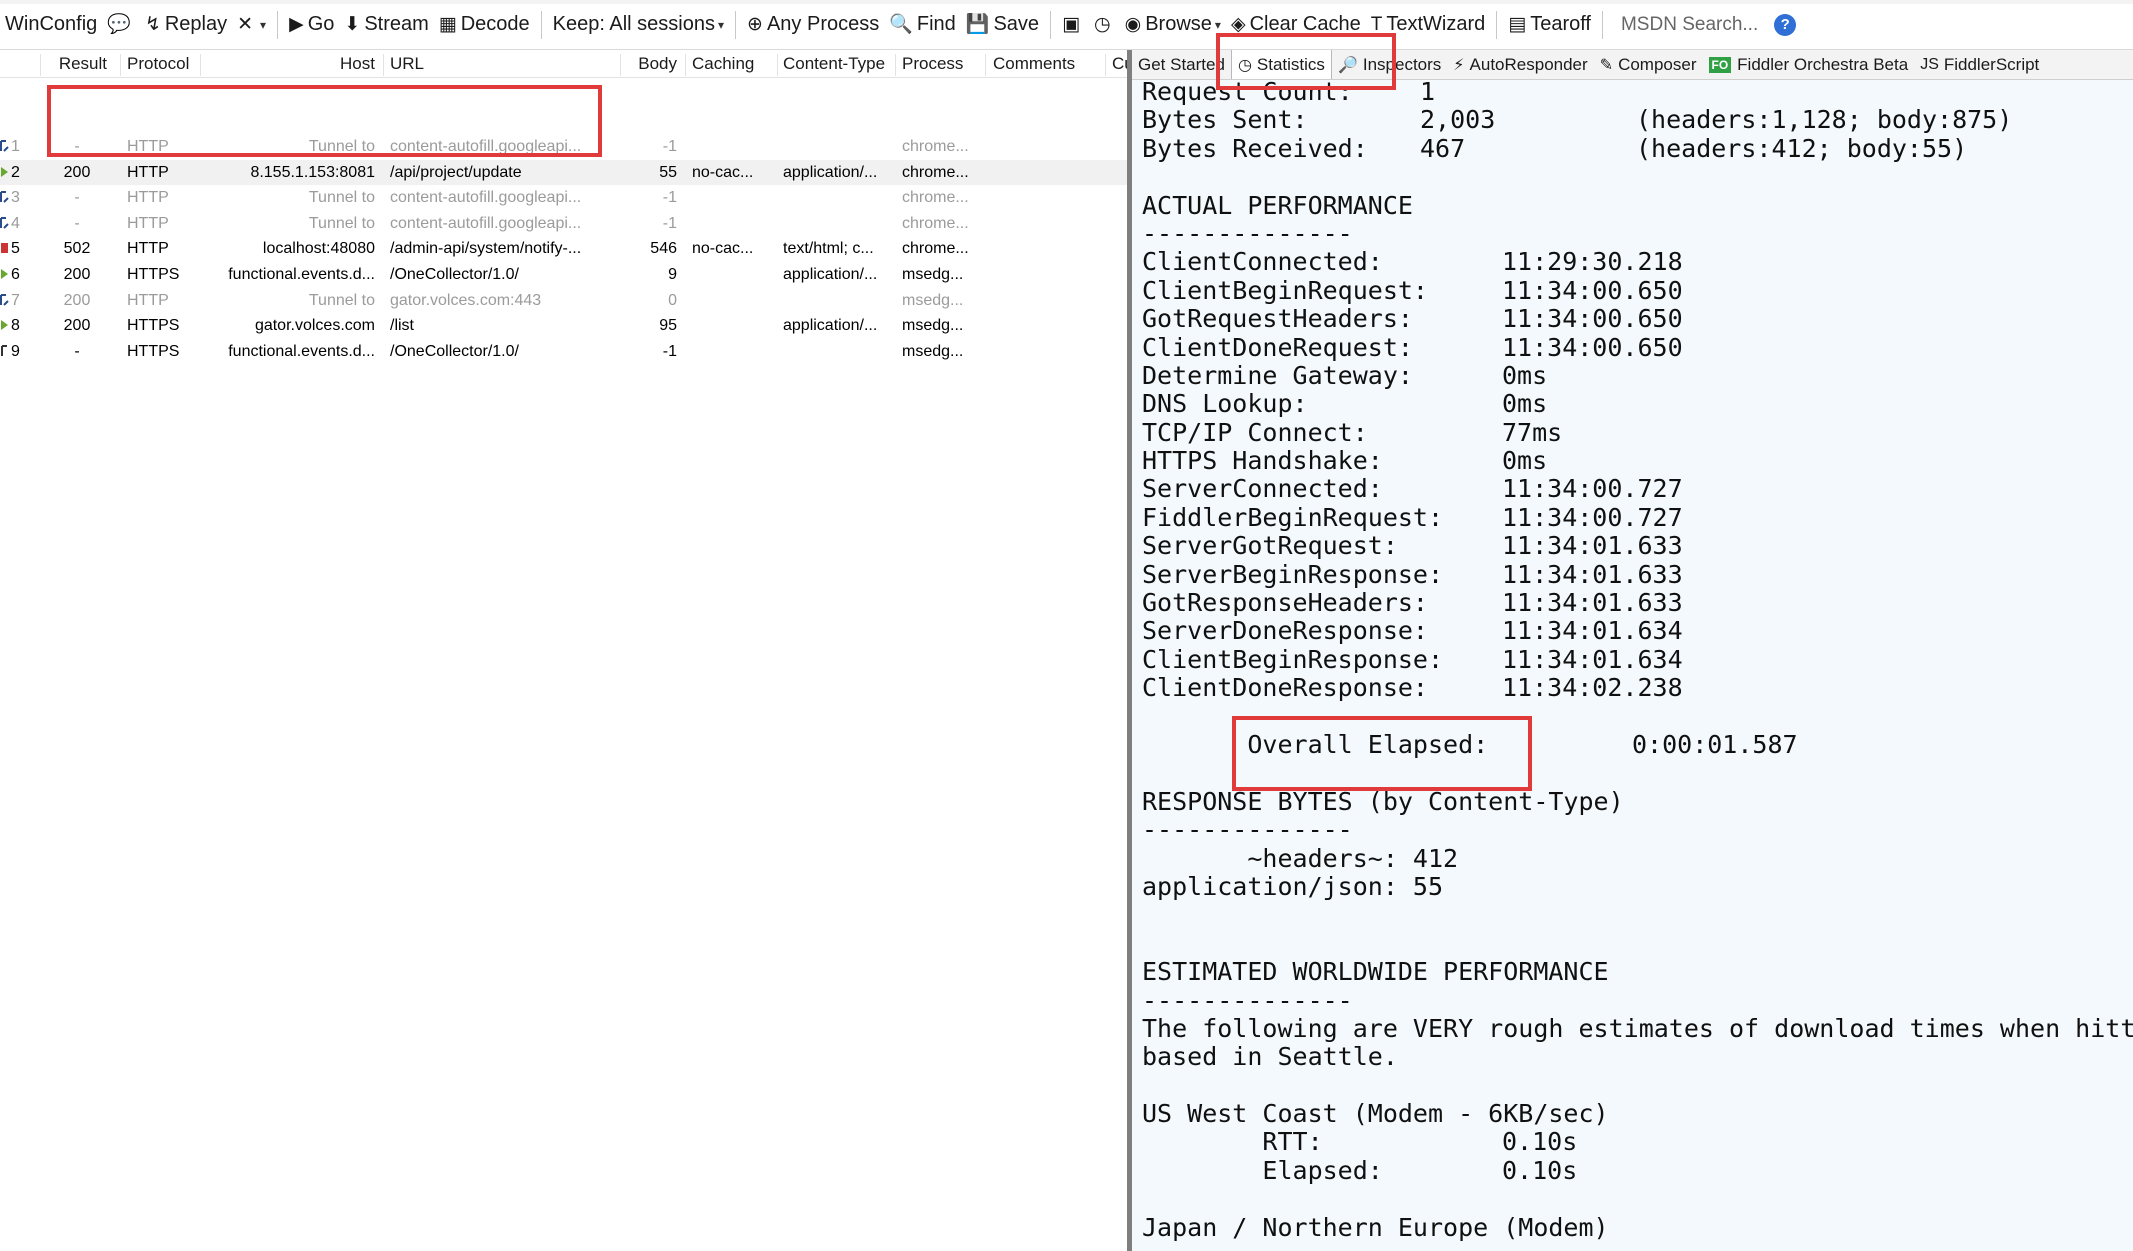 The width and height of the screenshot is (2133, 1251). What do you see at coordinates (251, 25) in the screenshot?
I see `toolbar-remove-button: ✕ ▾` at bounding box center [251, 25].